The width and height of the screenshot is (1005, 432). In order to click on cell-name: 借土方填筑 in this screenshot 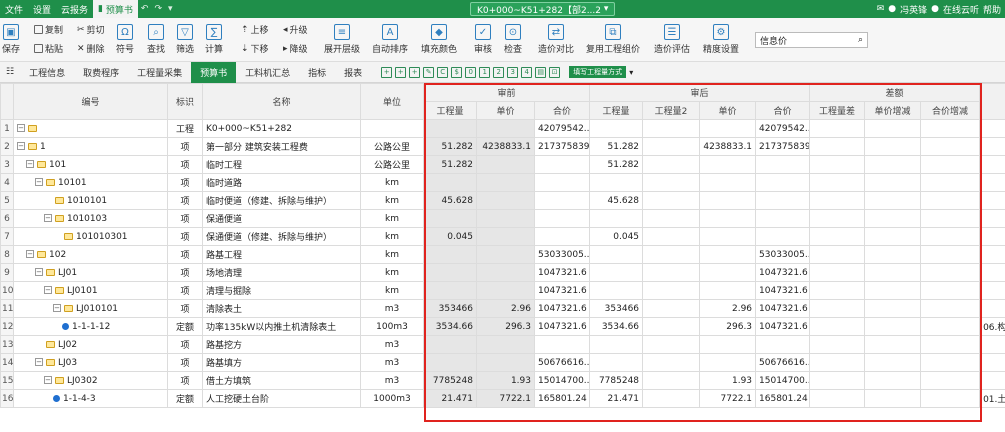, I will do `click(281, 380)`.